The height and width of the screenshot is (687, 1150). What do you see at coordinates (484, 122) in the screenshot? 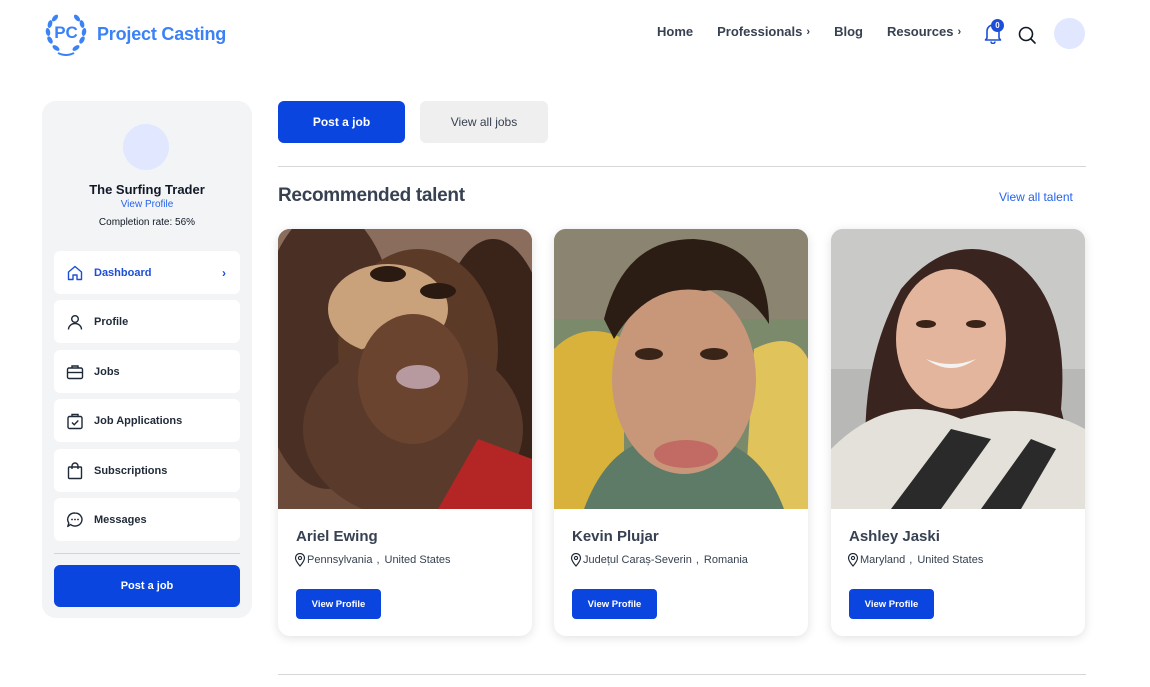
I see `view-all-jobs-button: View all jobs` at bounding box center [484, 122].